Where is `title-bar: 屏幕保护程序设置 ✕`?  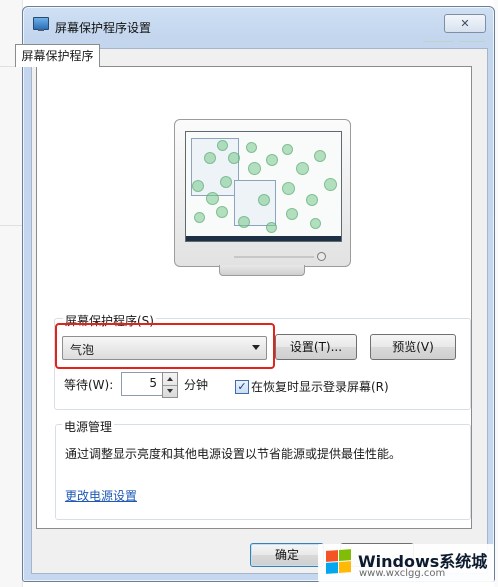
title-bar: 屏幕保护程序设置 ✕ is located at coordinates (258, 22).